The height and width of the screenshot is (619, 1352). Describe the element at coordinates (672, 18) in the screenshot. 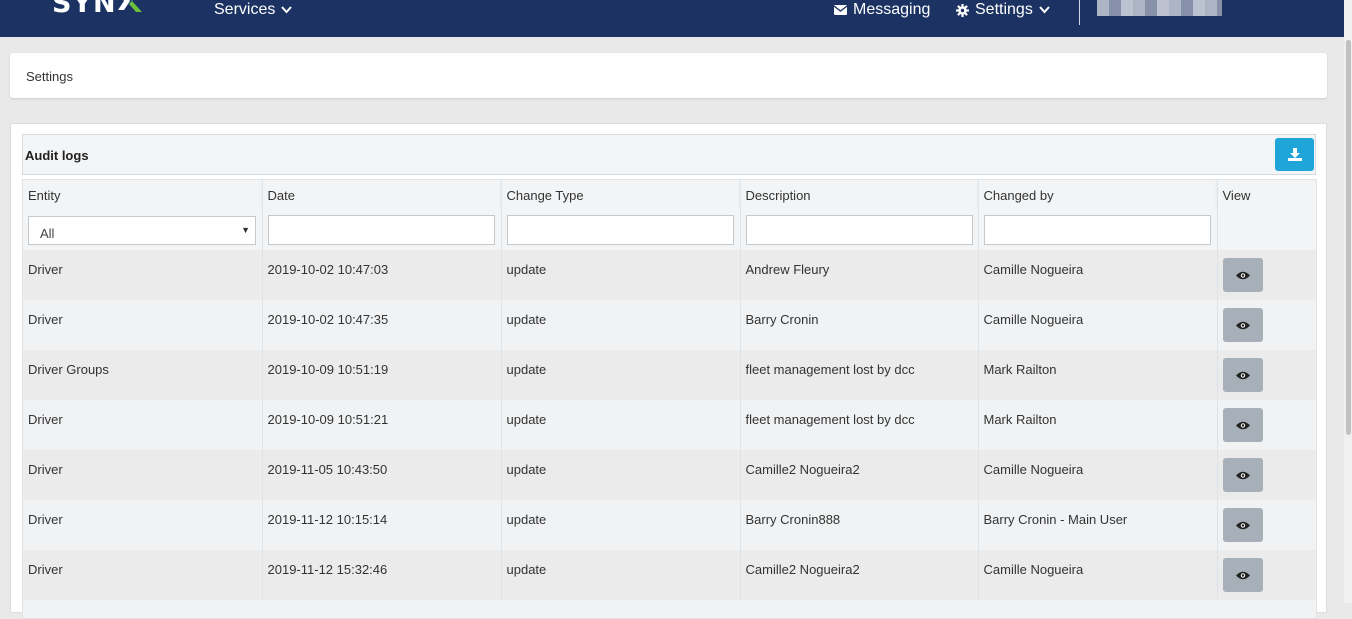

I see `top-navbar: SYN Services Messaging Settings` at that location.